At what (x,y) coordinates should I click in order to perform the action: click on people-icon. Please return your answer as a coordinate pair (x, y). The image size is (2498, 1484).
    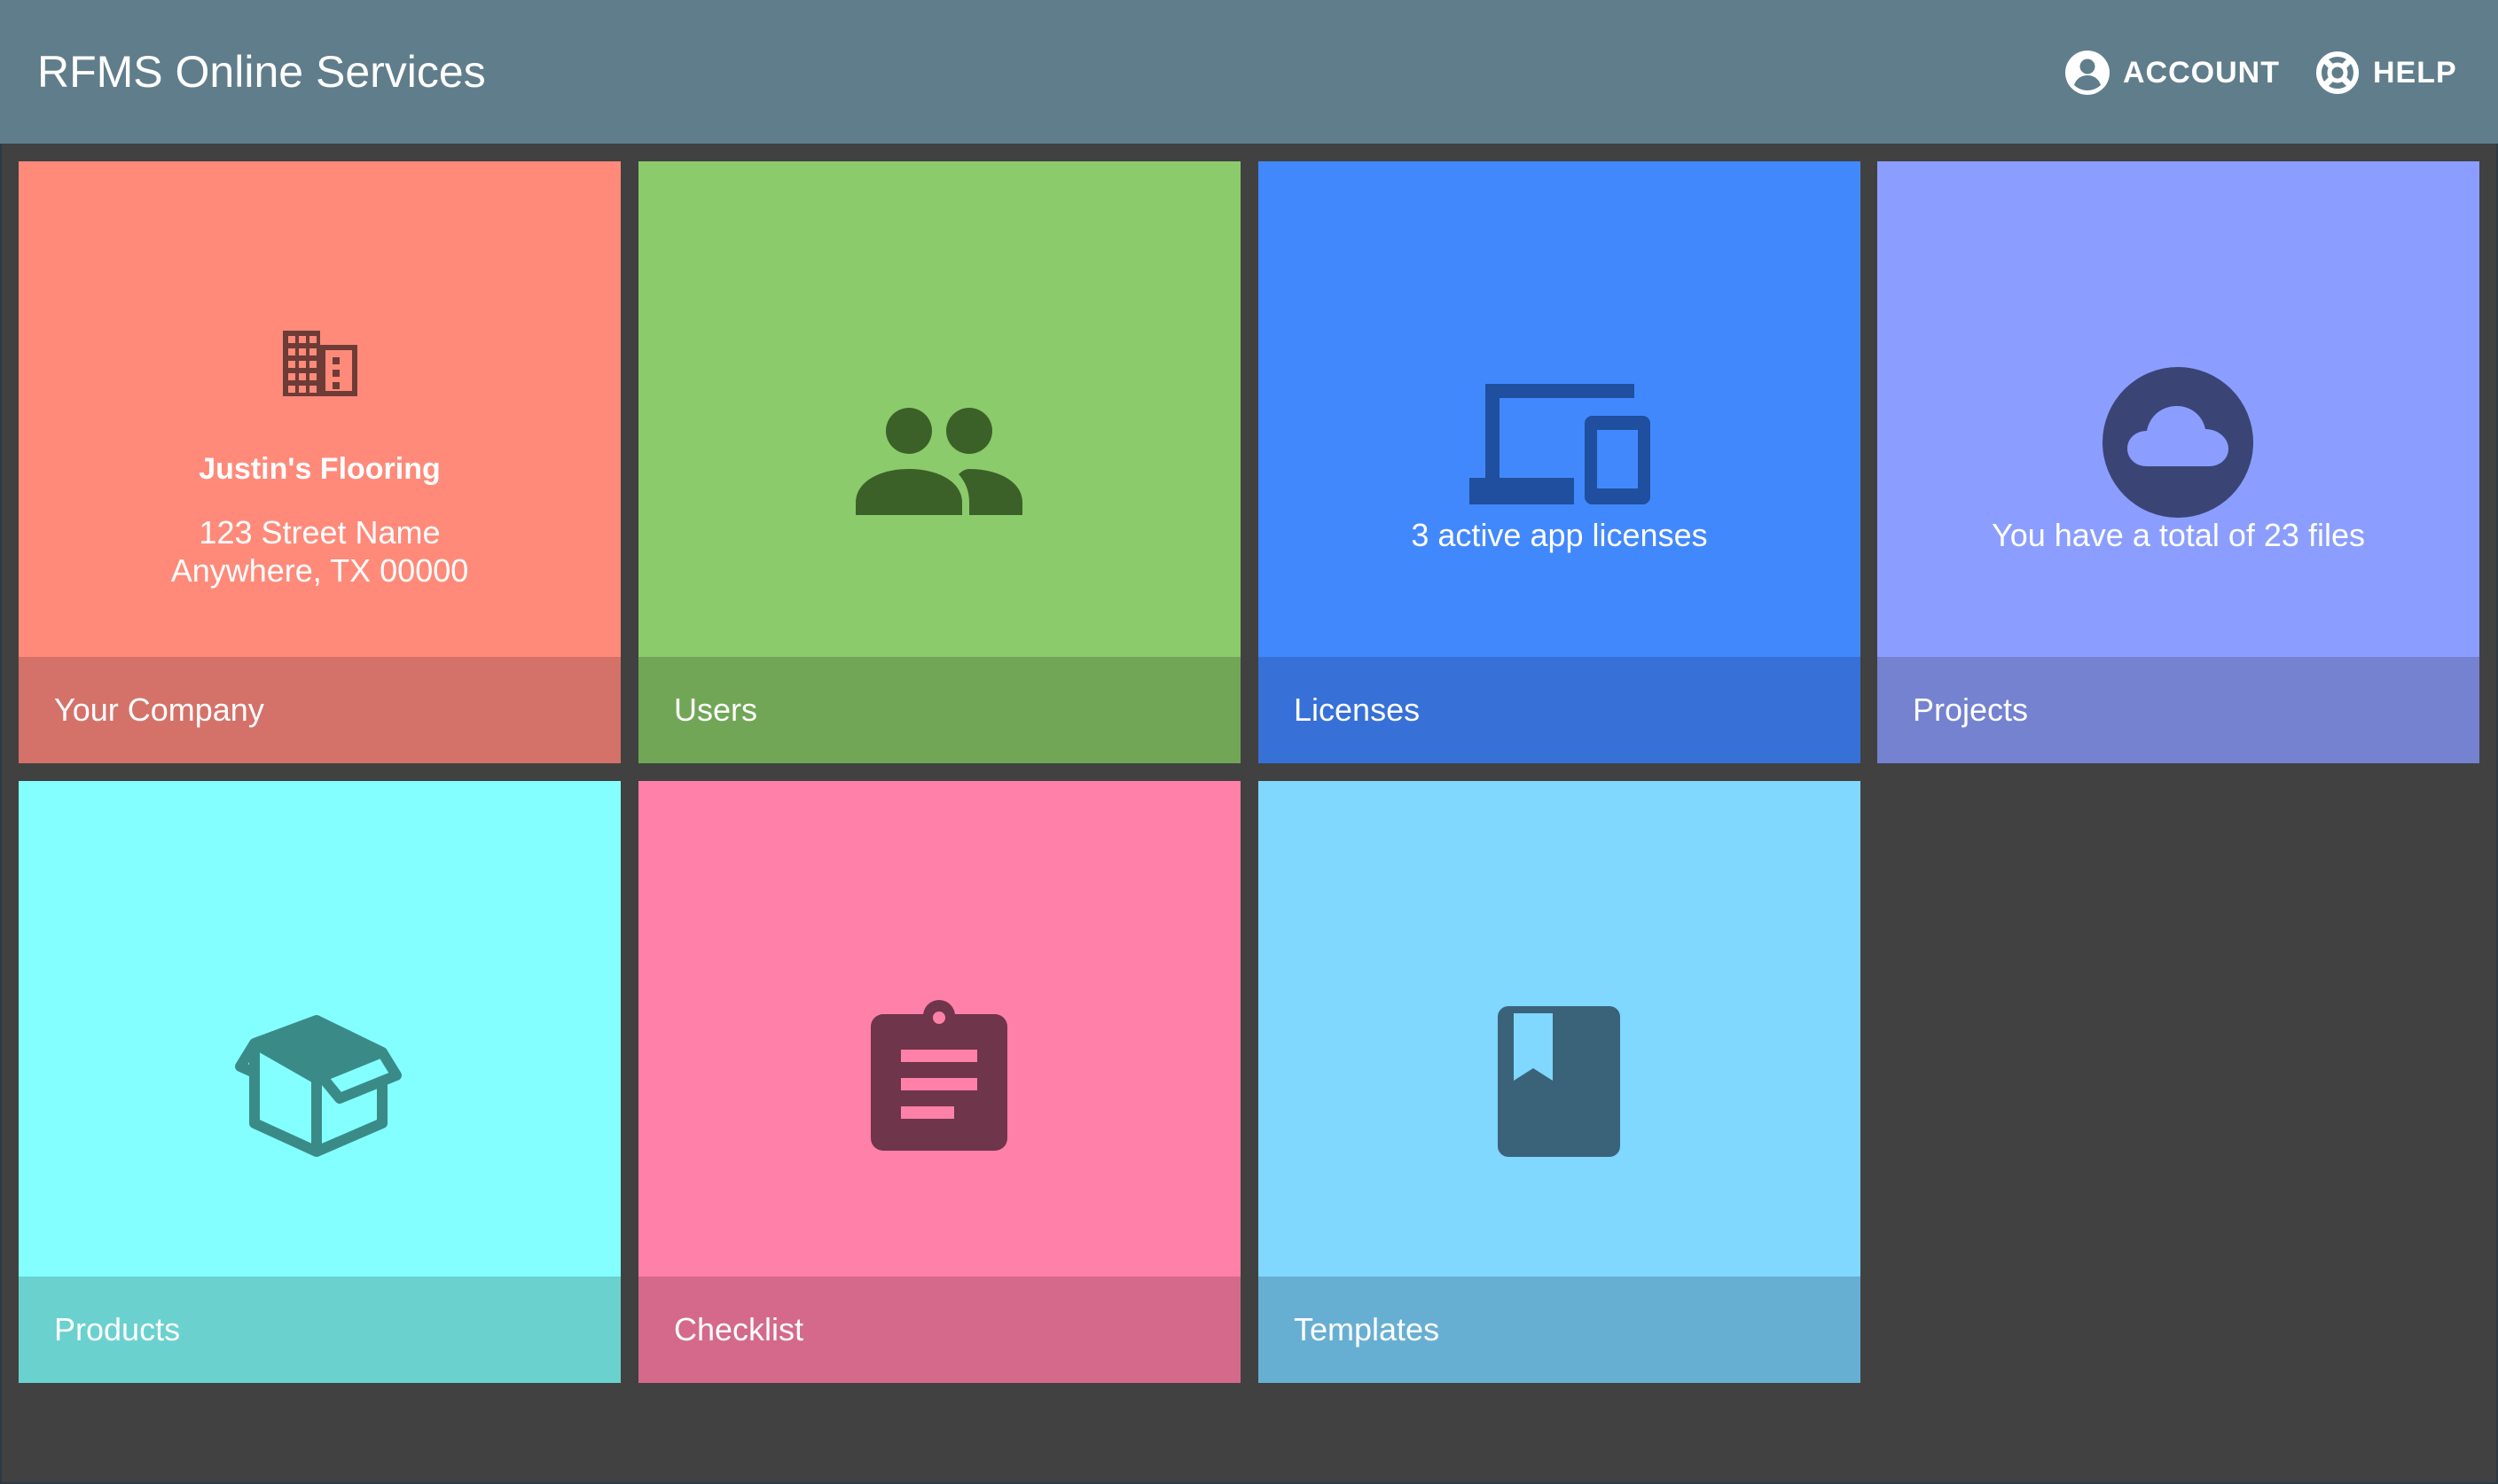
    Looking at the image, I should click on (939, 461).